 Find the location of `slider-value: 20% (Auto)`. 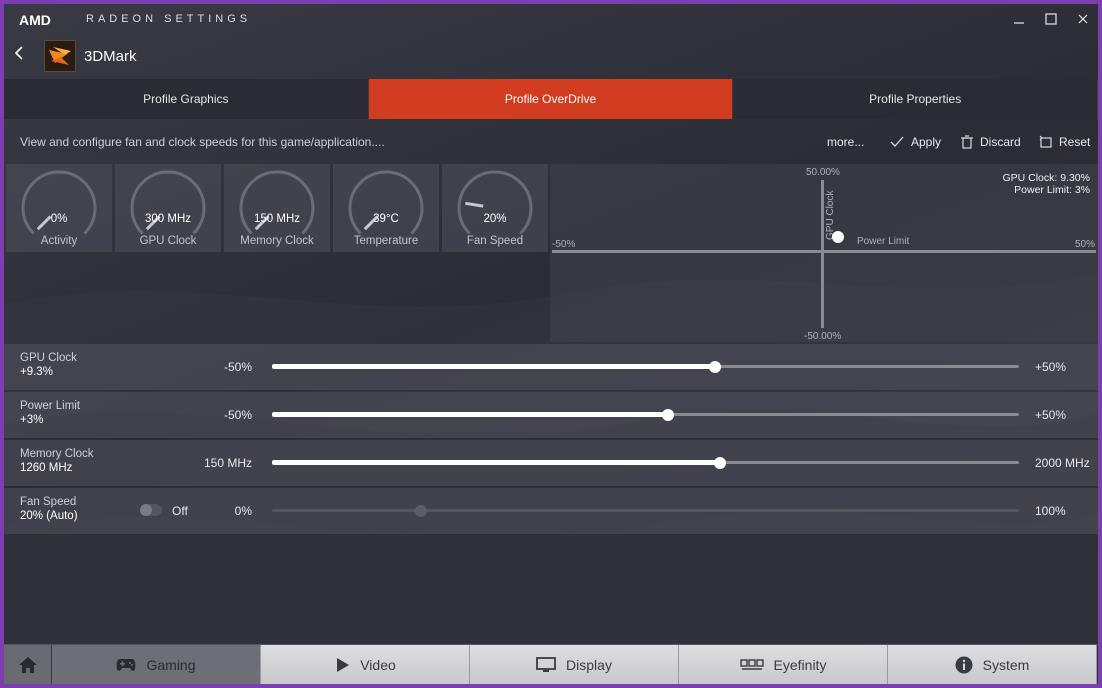

slider-value: 20% (Auto) is located at coordinates (49, 516).